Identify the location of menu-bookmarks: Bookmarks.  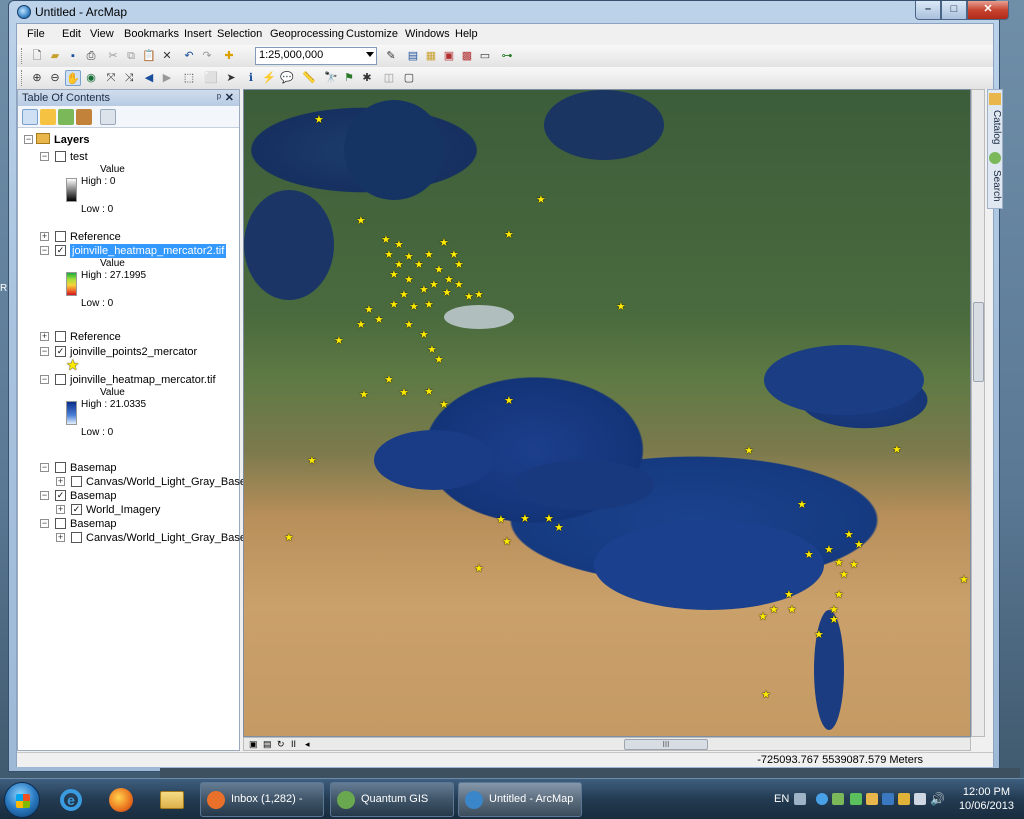
(151, 34).